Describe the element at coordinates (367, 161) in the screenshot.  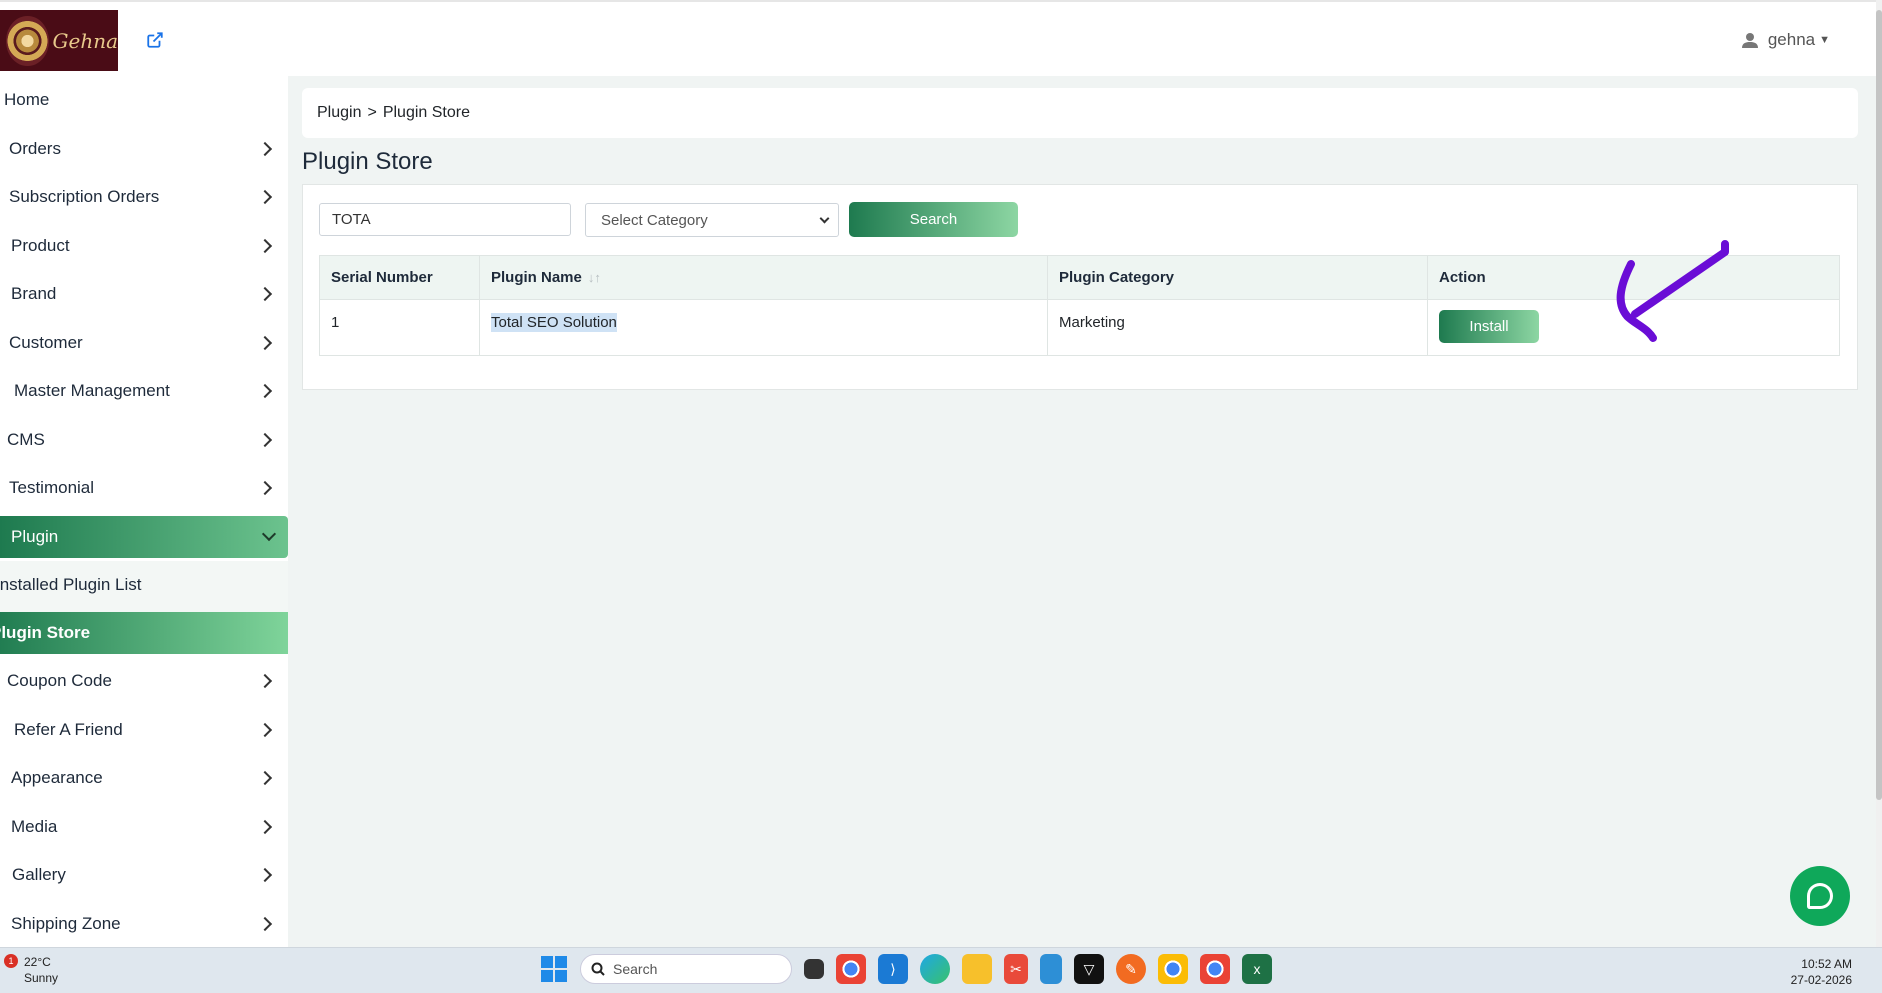
I see `page-title: Plugin Store` at that location.